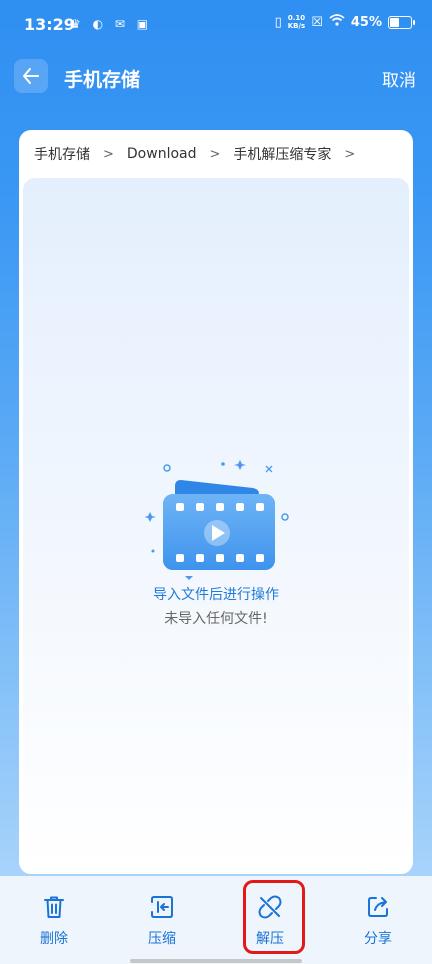  What do you see at coordinates (278, 22) in the screenshot?
I see `vibrate-icon: ▯` at bounding box center [278, 22].